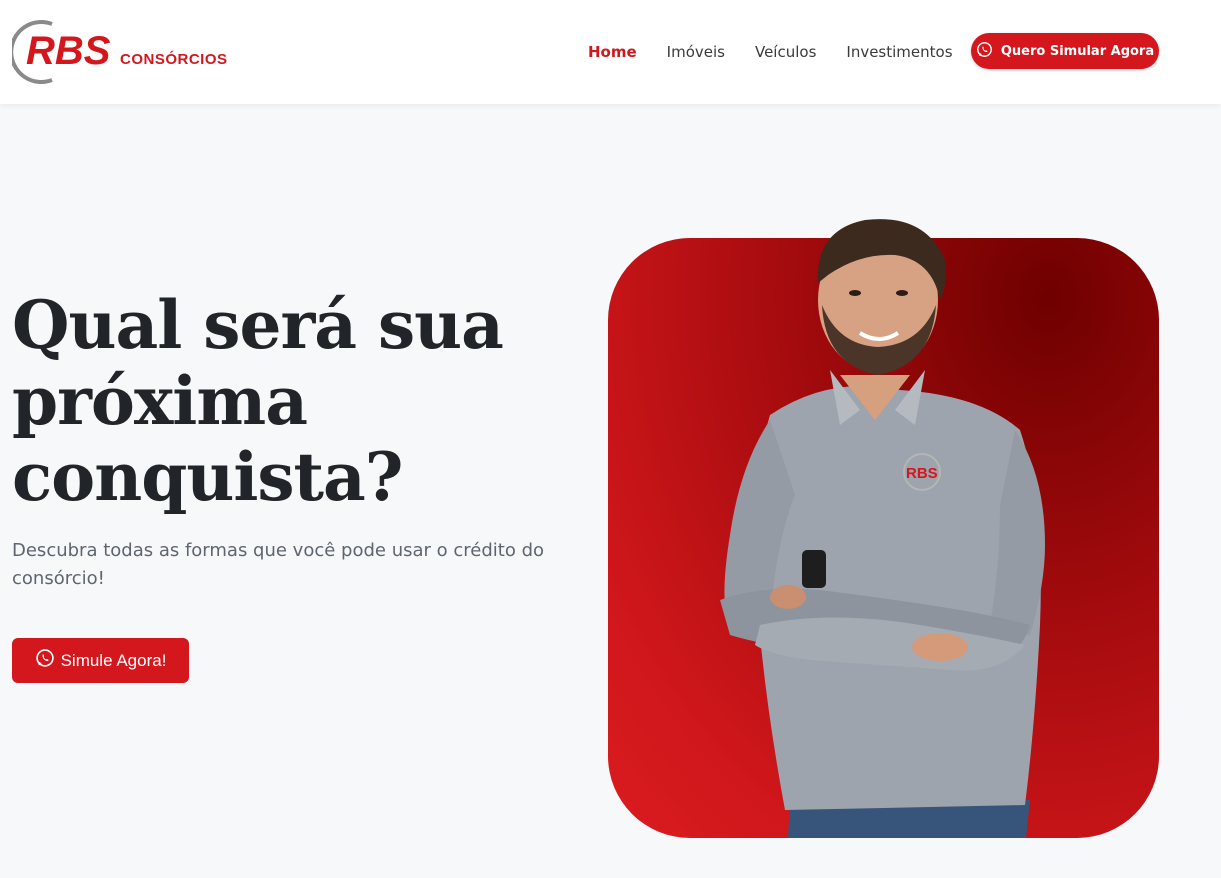 The image size is (1221, 878). I want to click on nav-veiculos: Veículos, so click(785, 52).